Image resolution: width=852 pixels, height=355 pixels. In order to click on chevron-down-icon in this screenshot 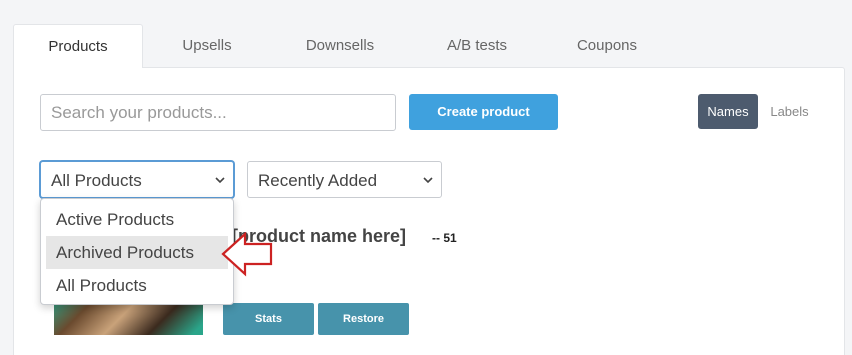, I will do `click(428, 188)`.